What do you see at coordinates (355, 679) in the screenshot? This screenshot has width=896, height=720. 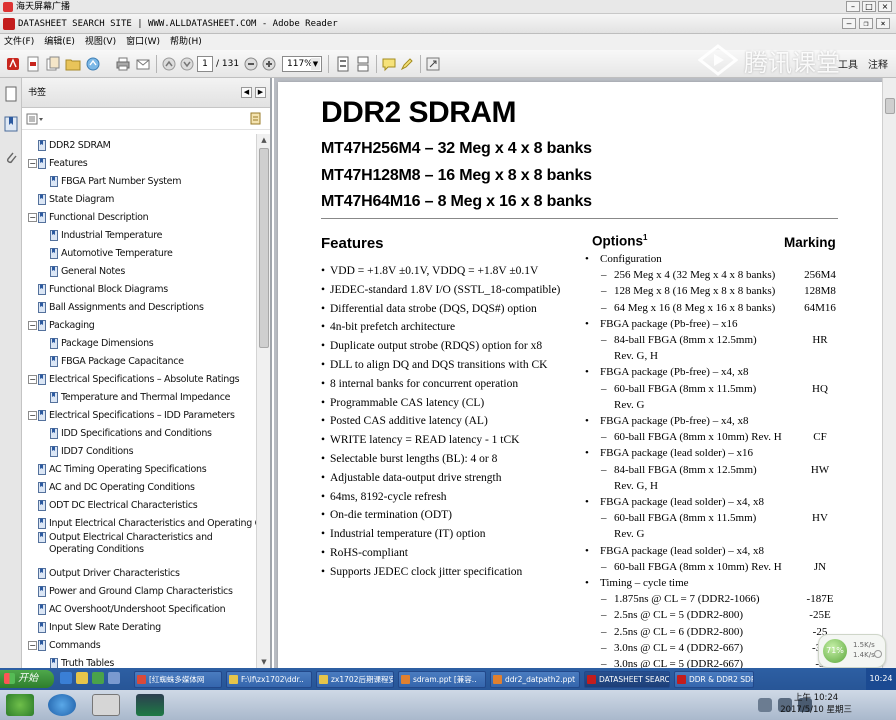 I see `taskbar-task-button: zx1702后期课程安..` at bounding box center [355, 679].